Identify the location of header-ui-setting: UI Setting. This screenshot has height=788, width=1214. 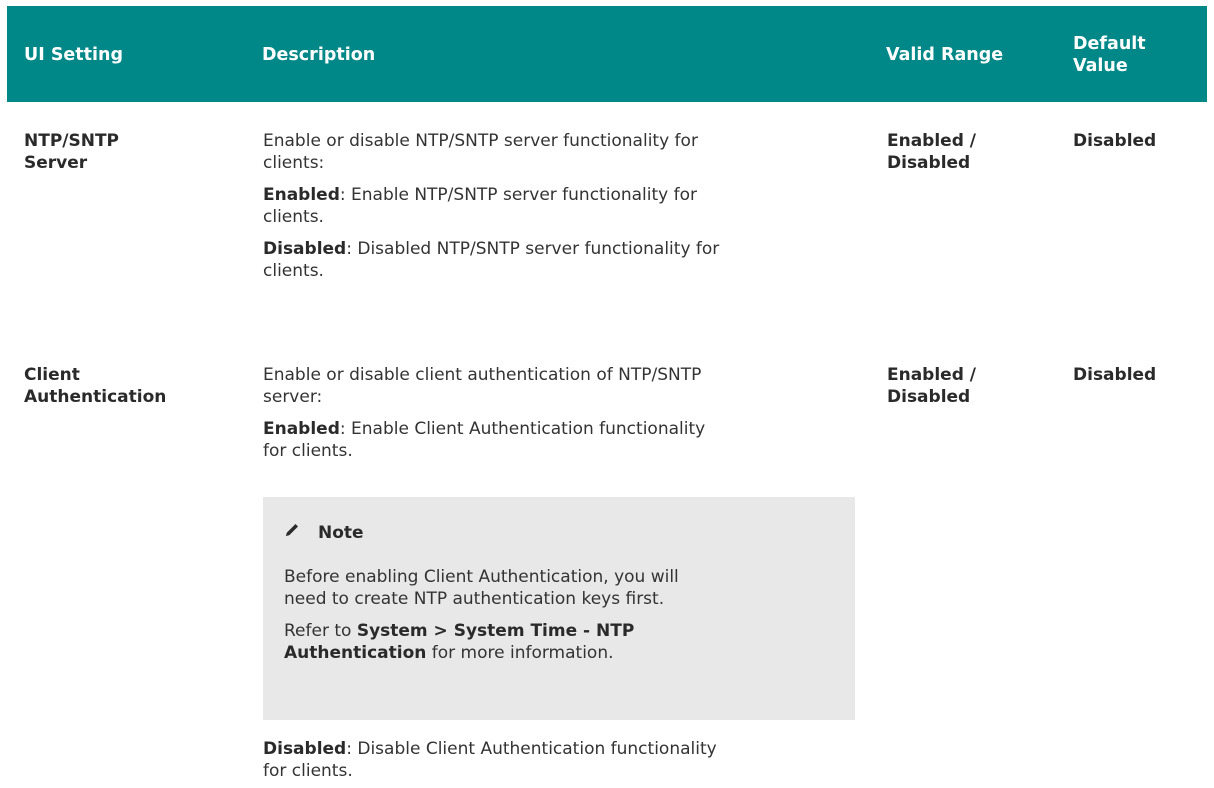
(74, 55).